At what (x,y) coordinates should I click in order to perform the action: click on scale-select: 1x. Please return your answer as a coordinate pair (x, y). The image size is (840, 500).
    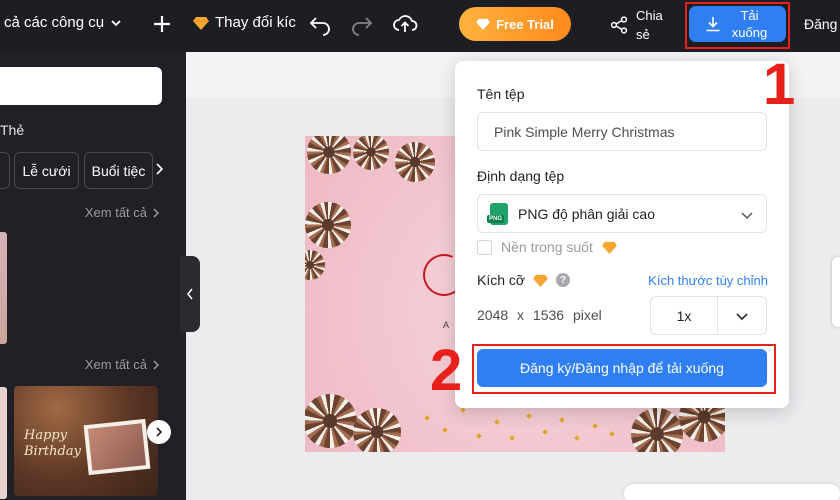
    Looking at the image, I should click on (708, 315).